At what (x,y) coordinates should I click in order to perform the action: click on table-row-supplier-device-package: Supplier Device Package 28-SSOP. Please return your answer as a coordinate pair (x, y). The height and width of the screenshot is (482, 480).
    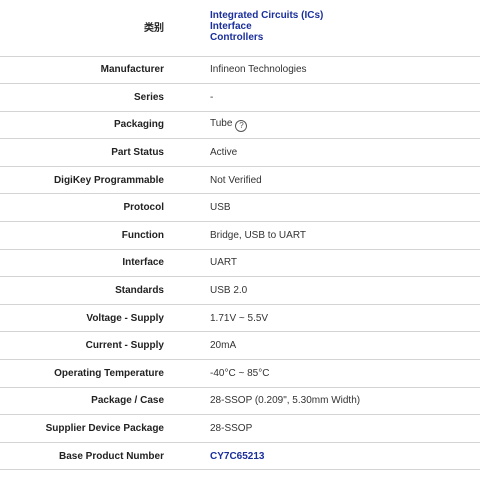
    Looking at the image, I should click on (240, 429).